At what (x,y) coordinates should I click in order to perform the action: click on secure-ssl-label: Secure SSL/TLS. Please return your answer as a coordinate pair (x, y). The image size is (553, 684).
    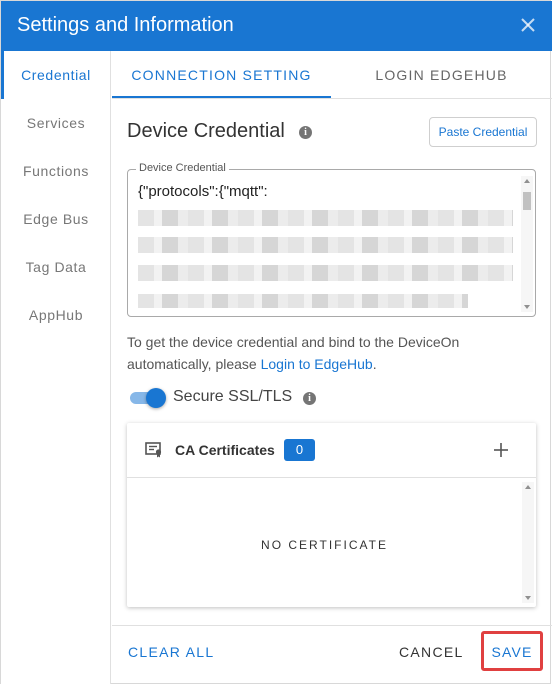
    Looking at the image, I should click on (233, 396).